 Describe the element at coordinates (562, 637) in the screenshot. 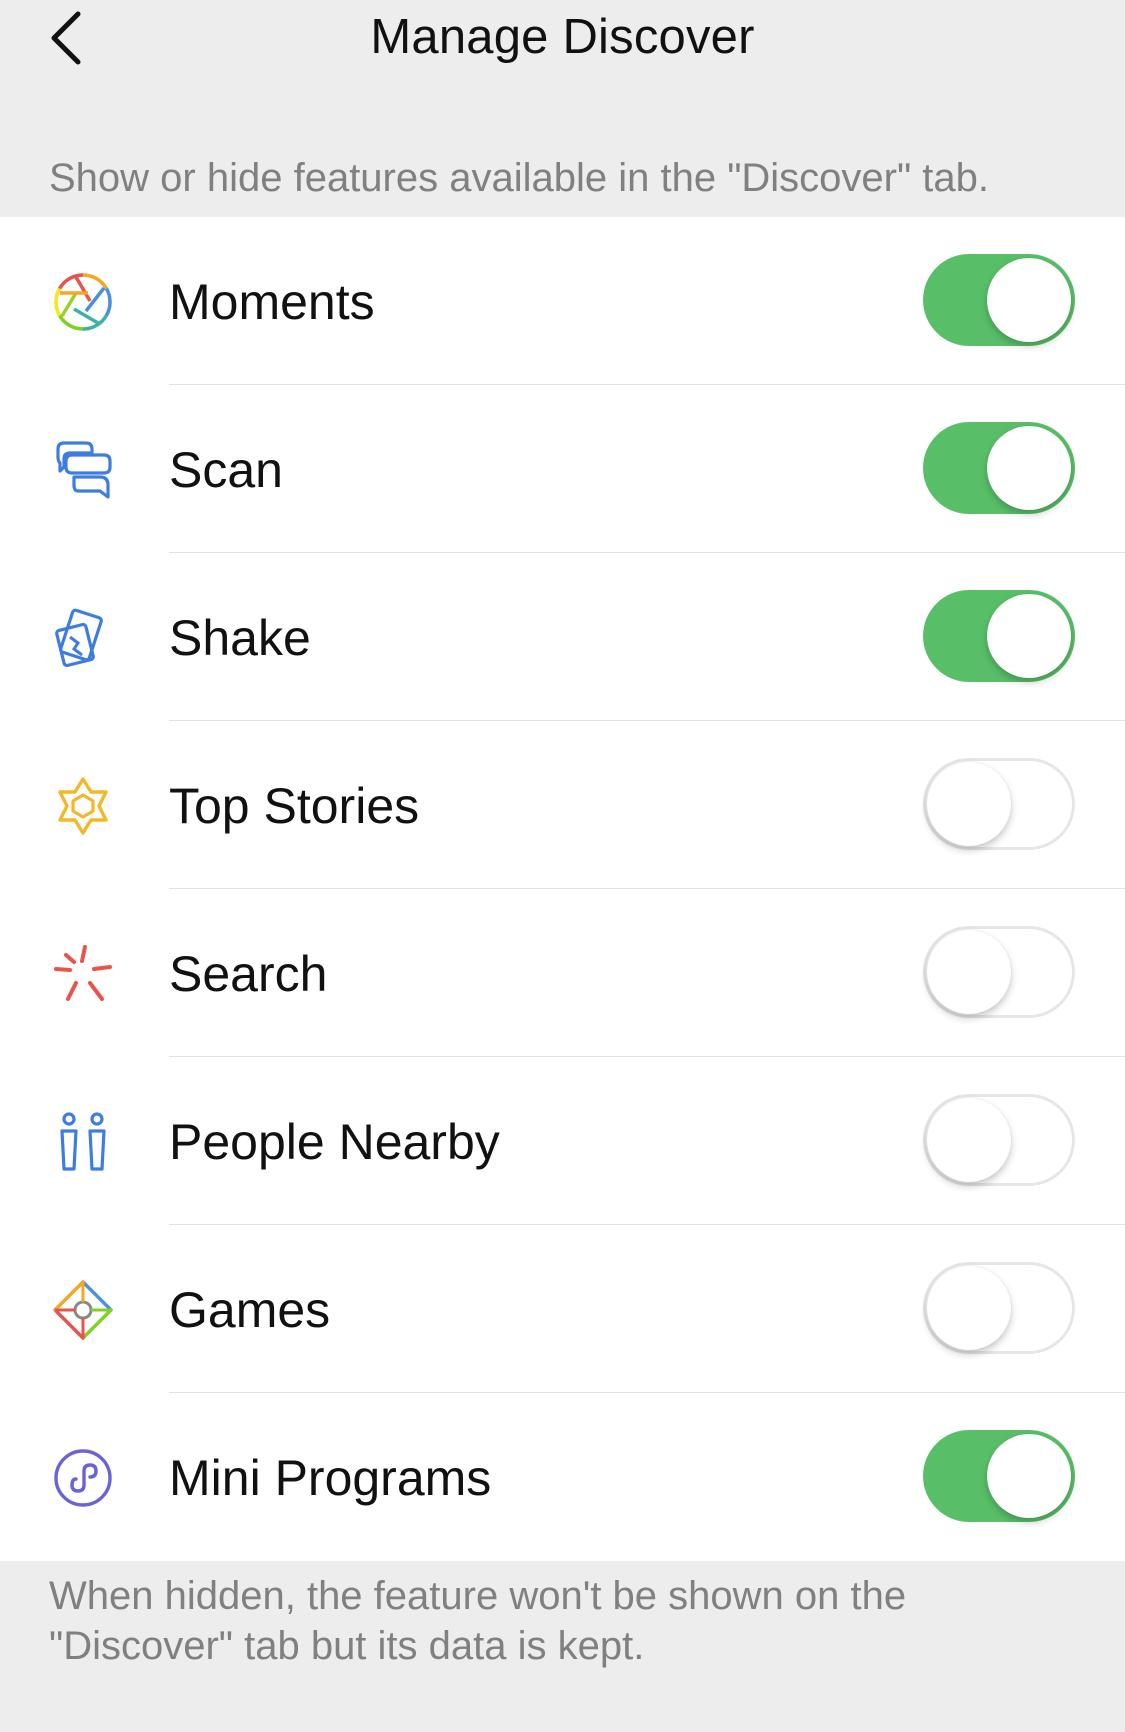

I see `list-item-shake: Shake` at that location.